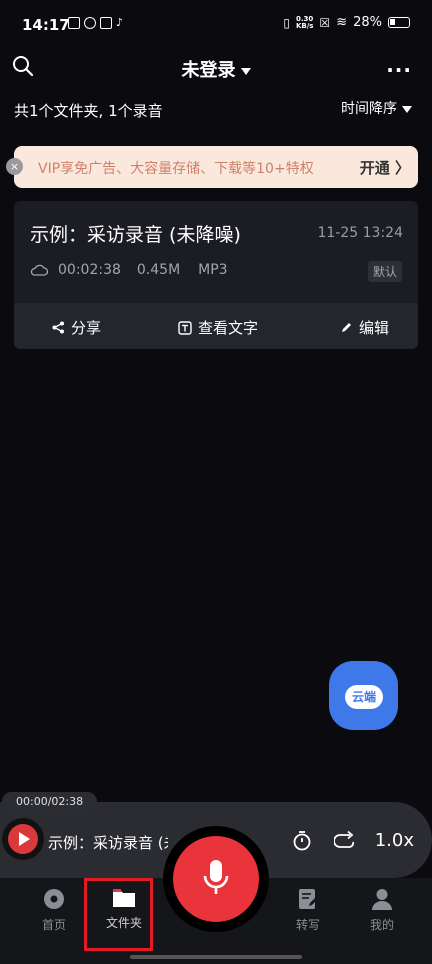  Describe the element at coordinates (74, 23) in the screenshot. I see `notification-icon` at that location.